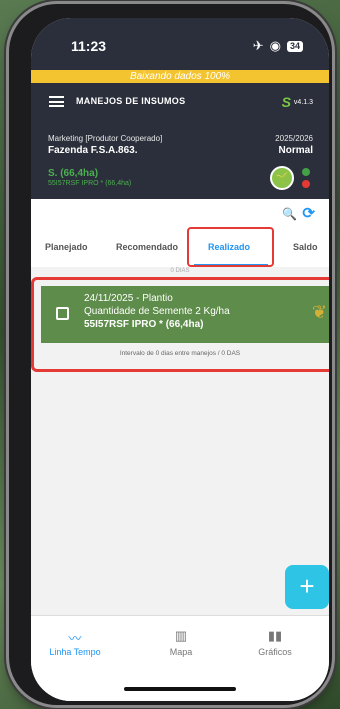 The height and width of the screenshot is (709, 340). Describe the element at coordinates (286, 102) in the screenshot. I see `app-logo-icon: S` at that location.